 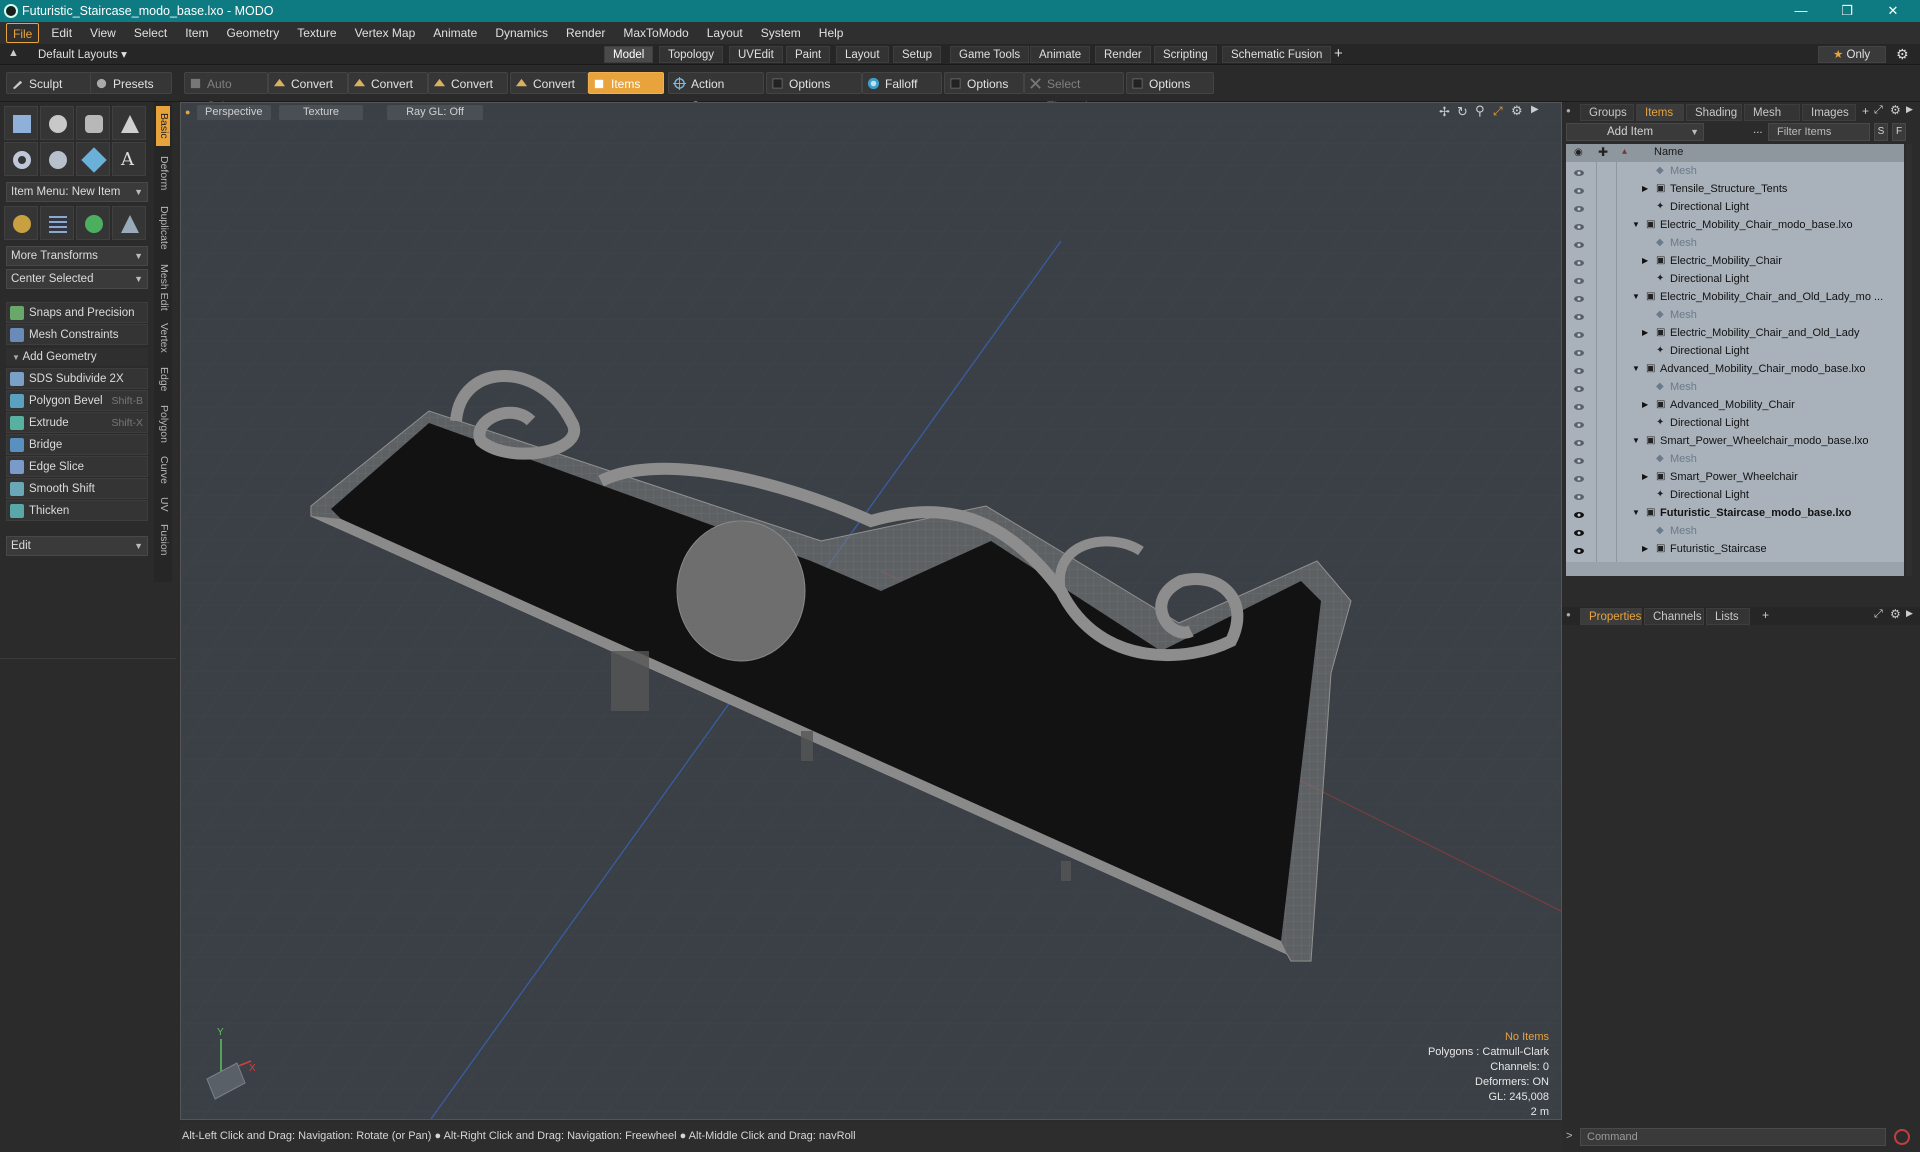 What do you see at coordinates (13, 53) in the screenshot?
I see `layout-arrow-icon: ▲` at bounding box center [13, 53].